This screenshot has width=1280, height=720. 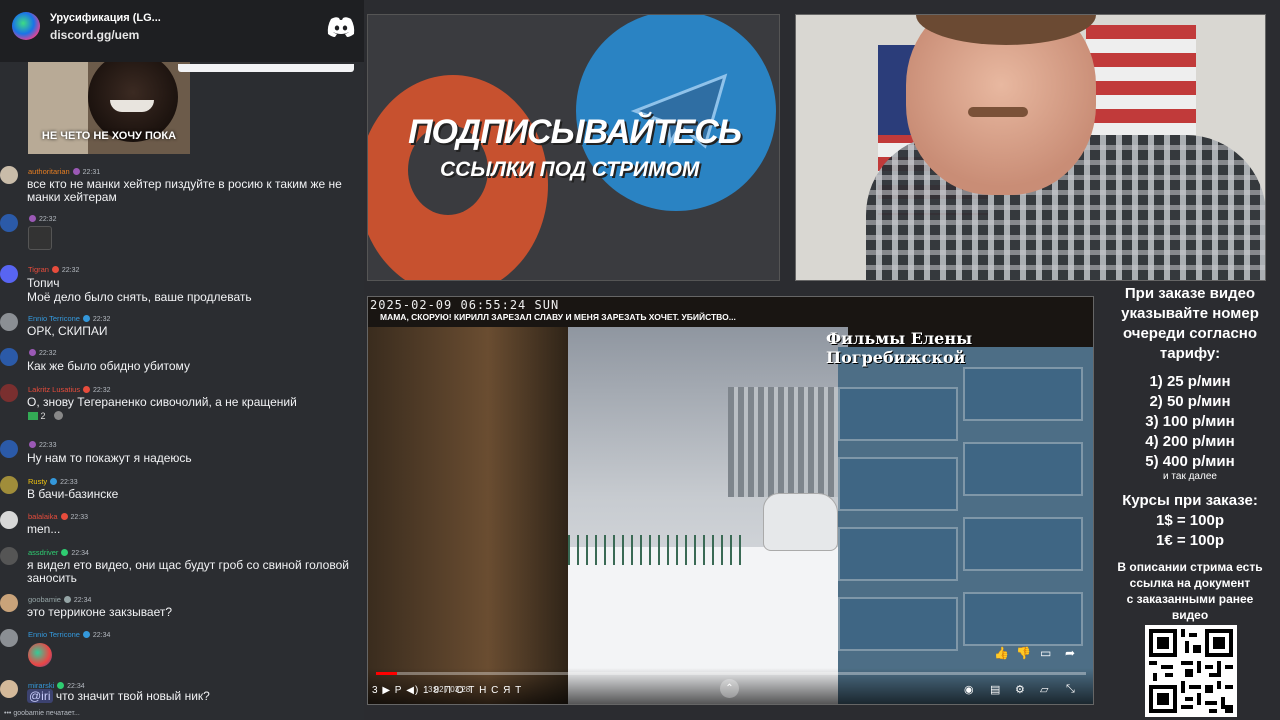 What do you see at coordinates (1001, 653) in the screenshot?
I see `like-icon: 👍` at bounding box center [1001, 653].